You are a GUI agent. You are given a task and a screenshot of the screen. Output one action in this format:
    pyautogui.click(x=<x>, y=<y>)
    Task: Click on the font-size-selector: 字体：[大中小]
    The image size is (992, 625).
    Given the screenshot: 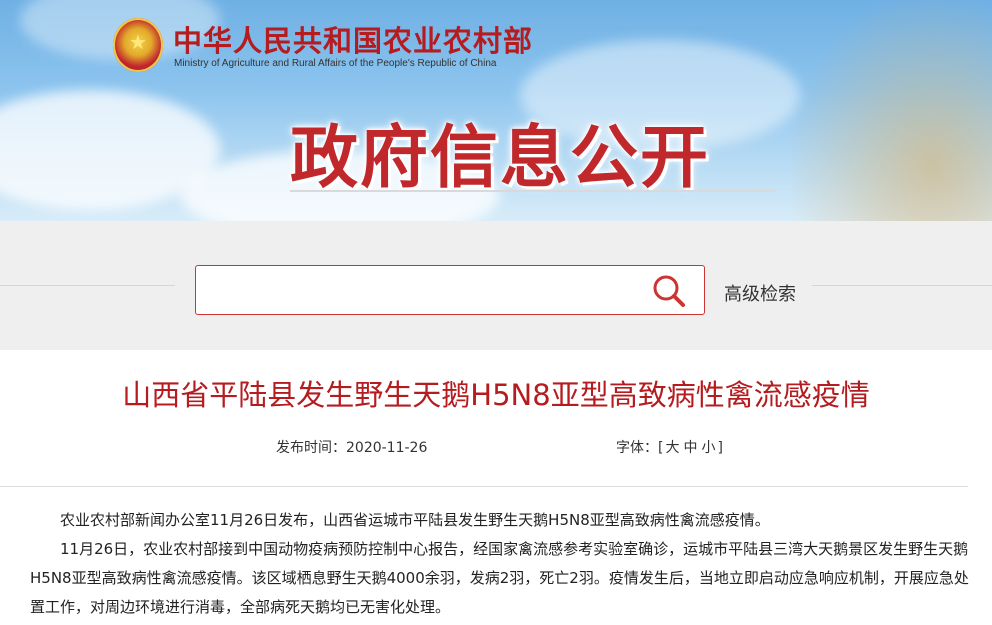 What is the action you would take?
    pyautogui.click(x=669, y=447)
    